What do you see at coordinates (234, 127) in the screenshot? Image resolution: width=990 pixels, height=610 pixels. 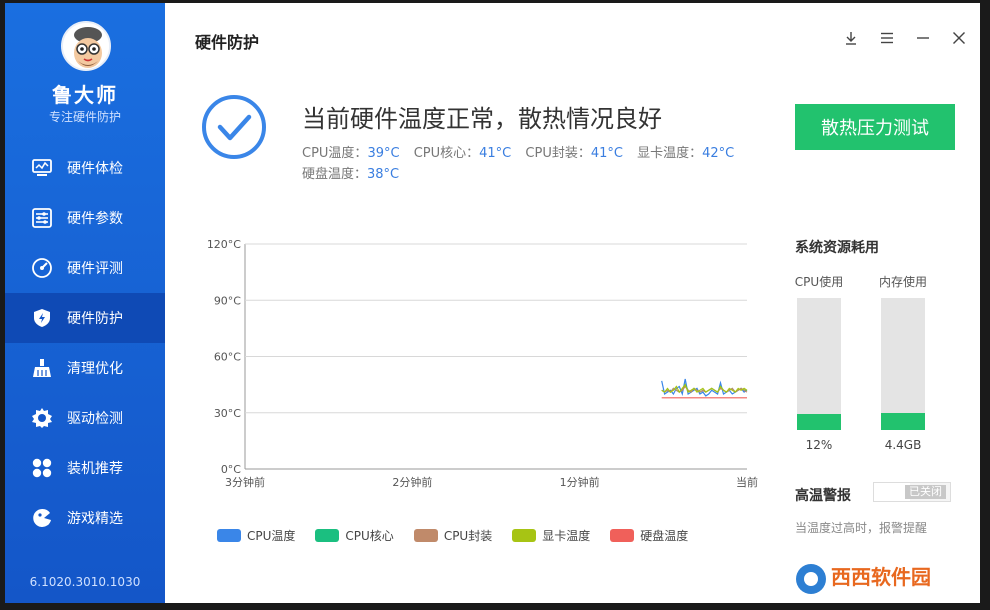 I see `check-circle-icon` at bounding box center [234, 127].